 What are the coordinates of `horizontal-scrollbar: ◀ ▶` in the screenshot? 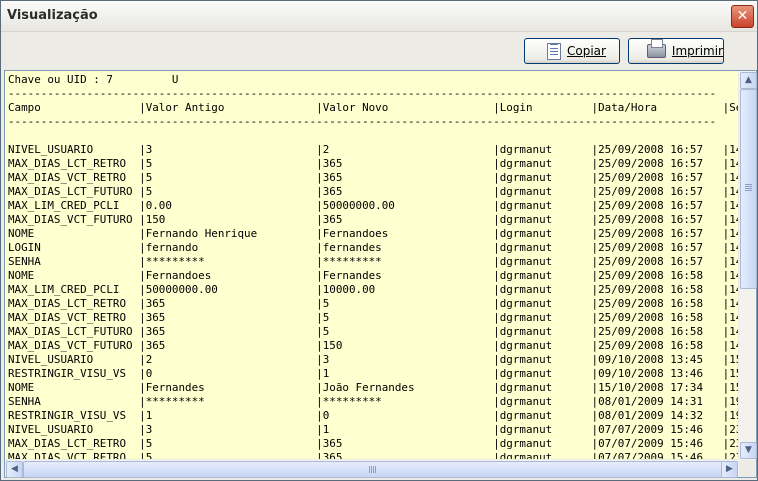 It's located at (372, 468).